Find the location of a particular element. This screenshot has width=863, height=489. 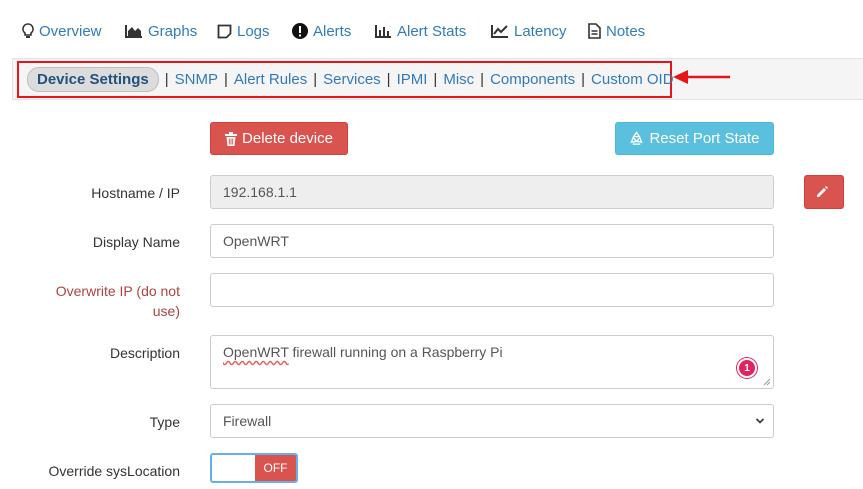

recycle-icon is located at coordinates (637, 138).